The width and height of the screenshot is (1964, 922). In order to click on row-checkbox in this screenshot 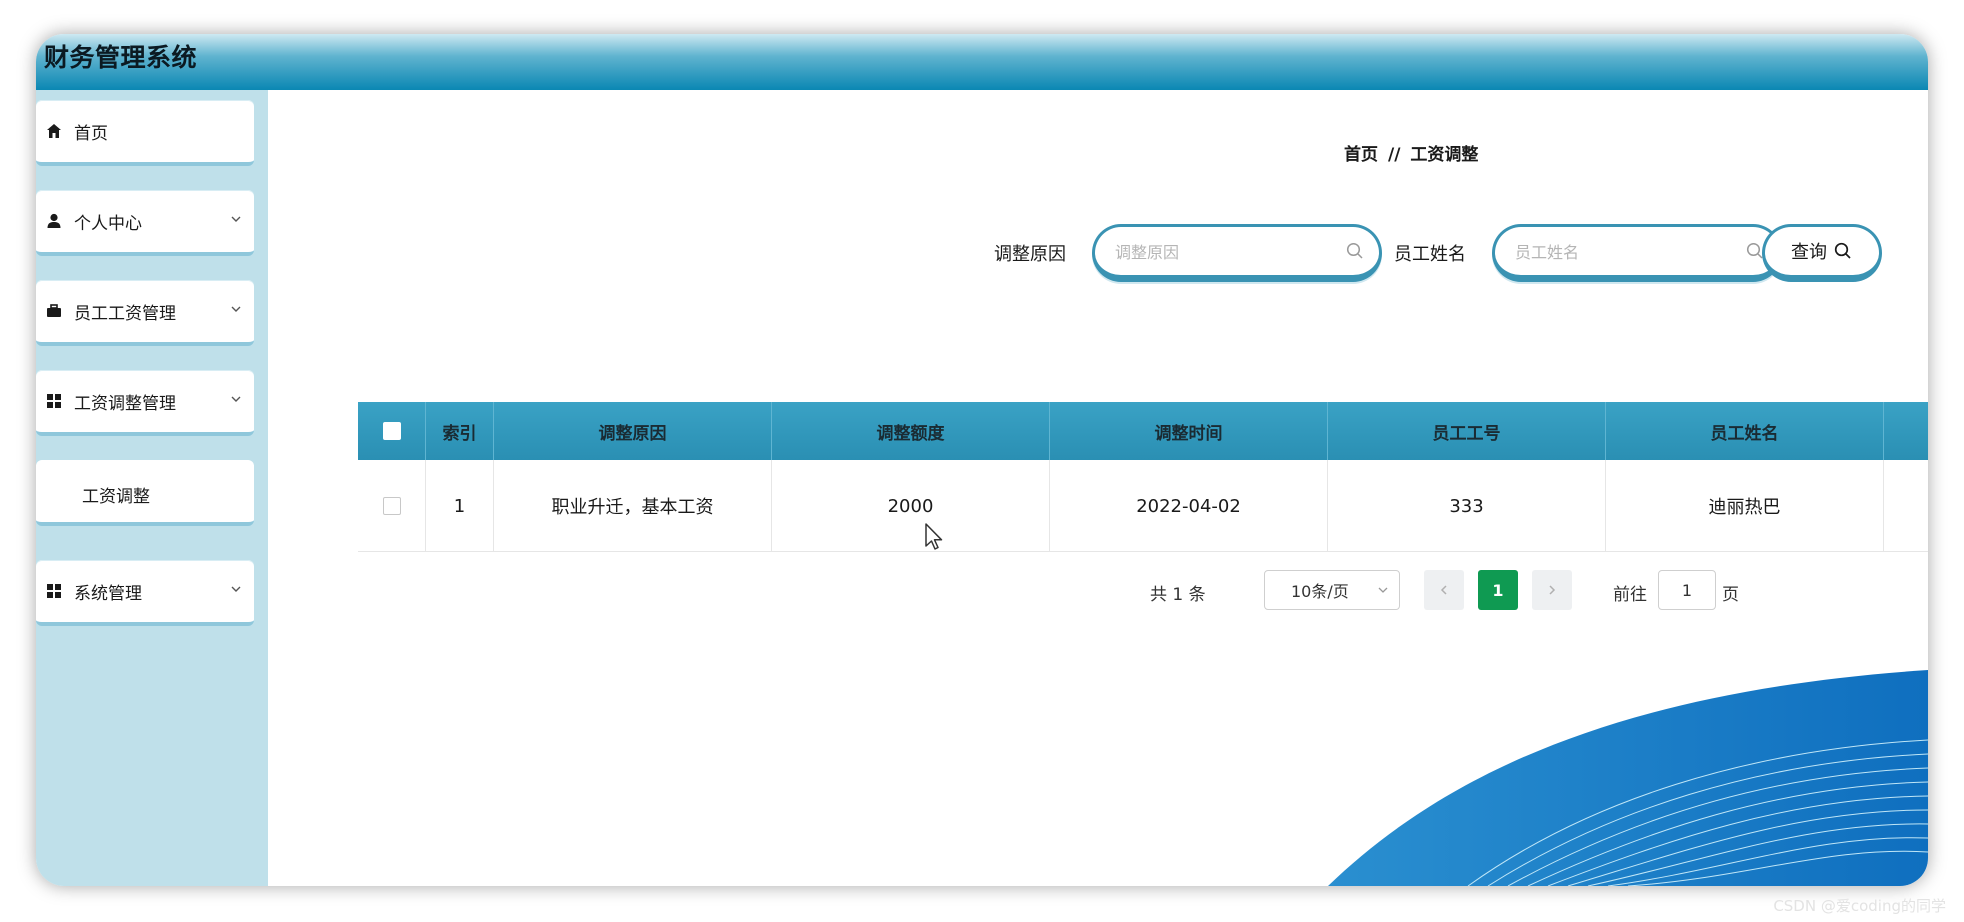, I will do `click(391, 506)`.